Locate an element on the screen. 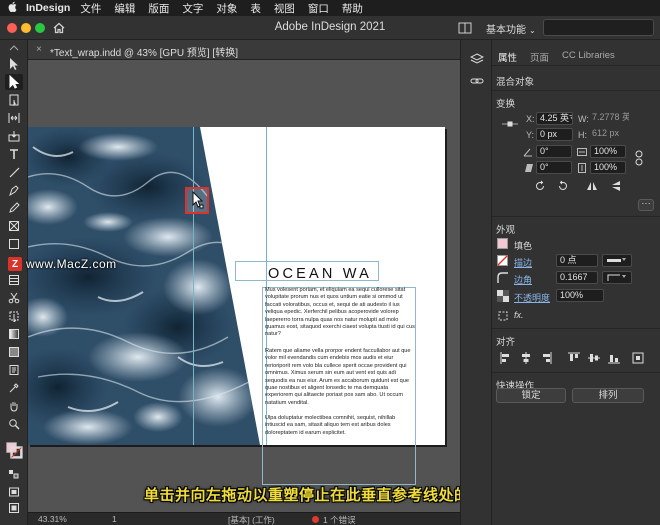 The height and width of the screenshot is (525, 660). stroke-label: 描边 is located at coordinates (523, 262).